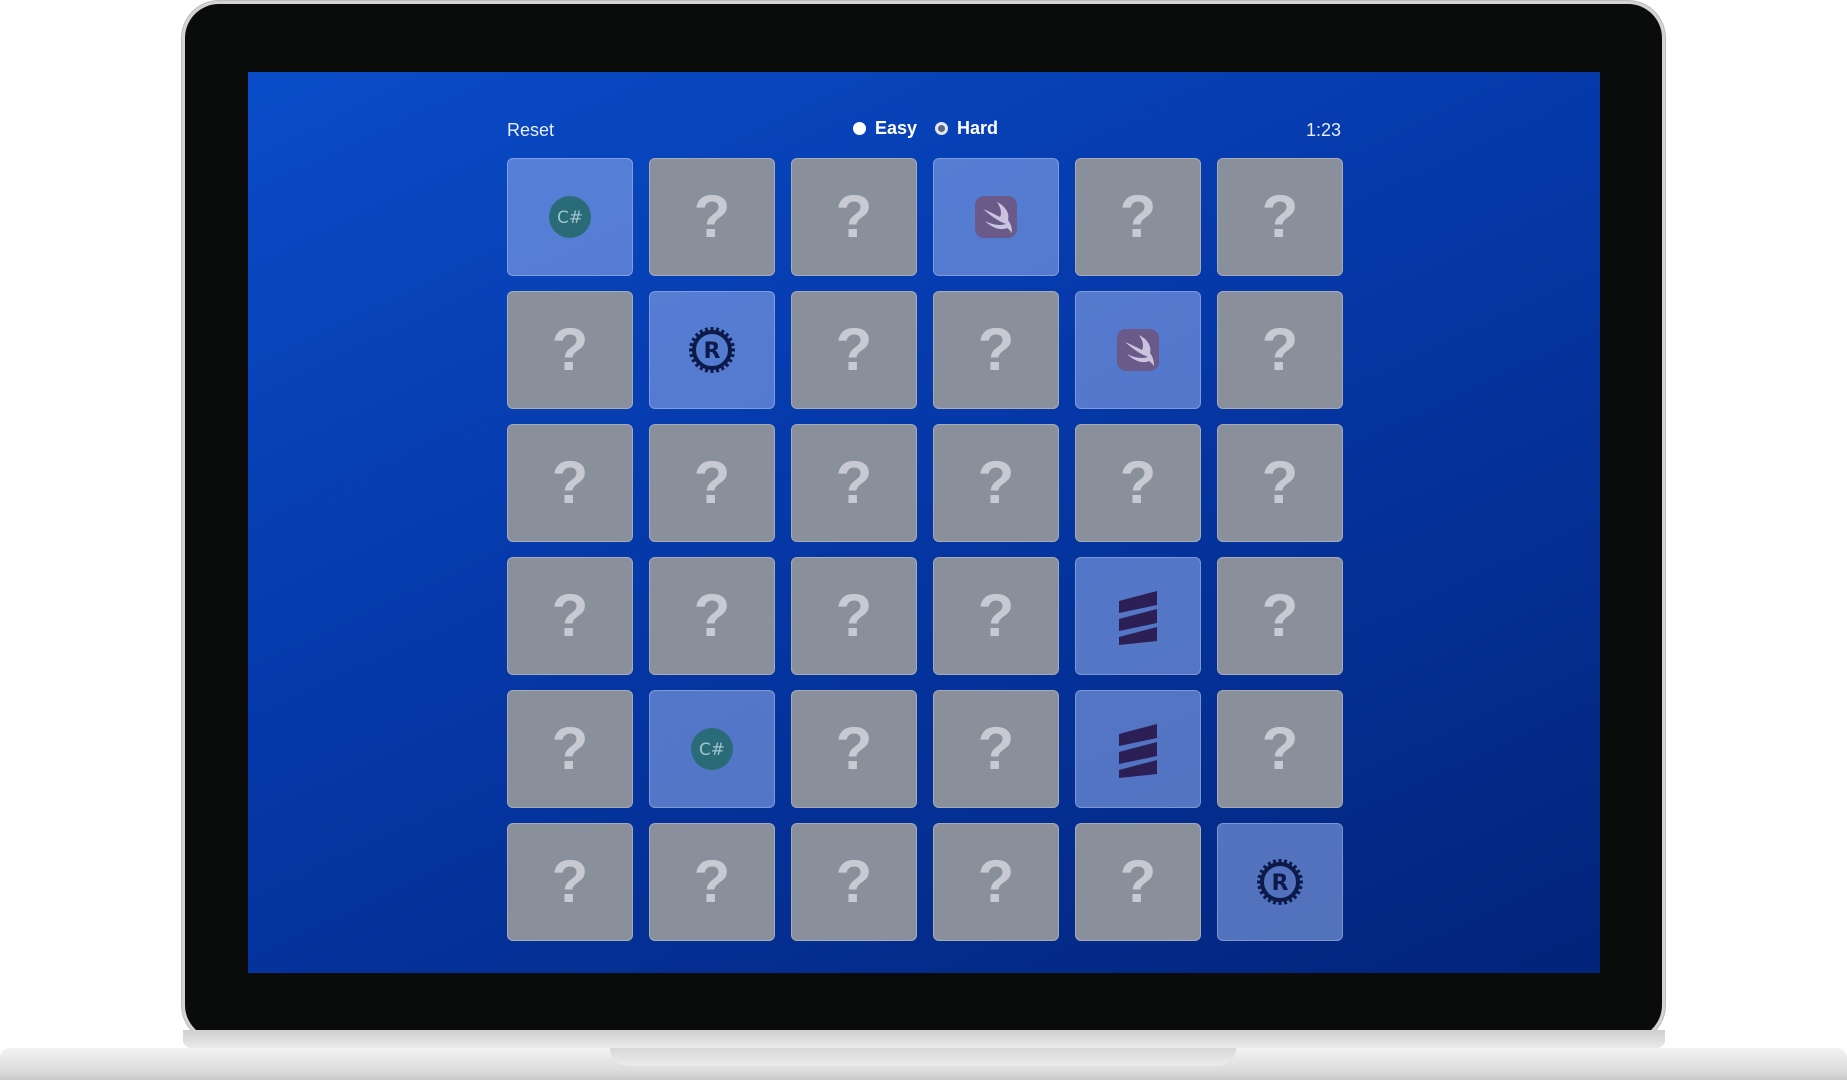 The image size is (1847, 1080). What do you see at coordinates (530, 130) in the screenshot?
I see `reset-button: Reset` at bounding box center [530, 130].